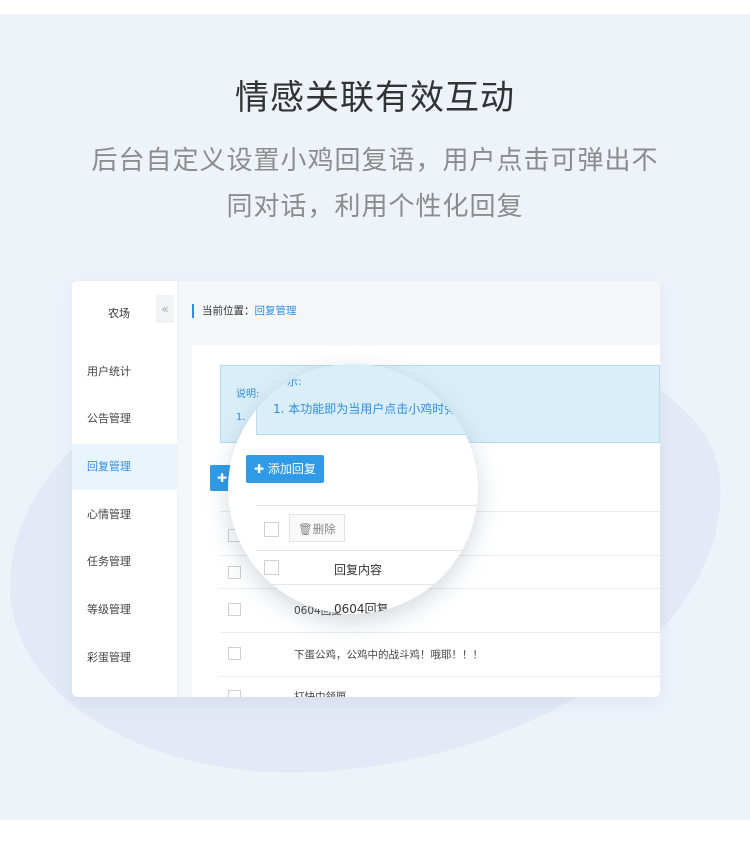 The image size is (750, 856). I want to click on promo-subline-2: 同对话，利用个性化回复, so click(375, 207).